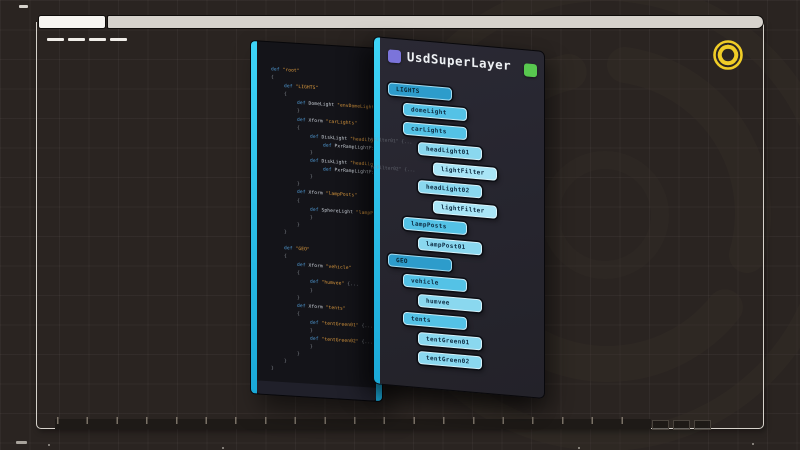 The height and width of the screenshot is (450, 800). What do you see at coordinates (420, 91) in the screenshot?
I see `tree-node-LIGHTS: LIGHTS` at bounding box center [420, 91].